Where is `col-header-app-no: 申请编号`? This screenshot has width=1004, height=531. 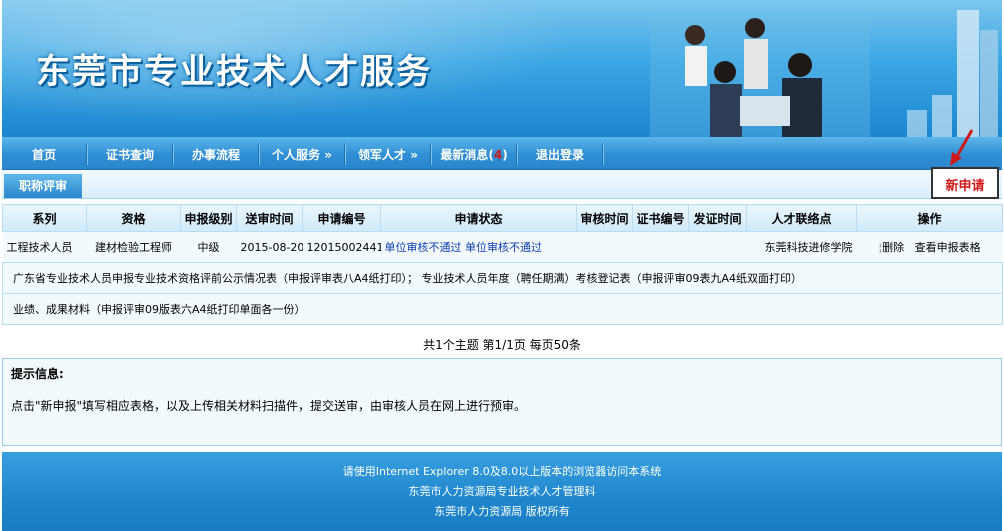 col-header-app-no: 申请编号 is located at coordinates (341, 218).